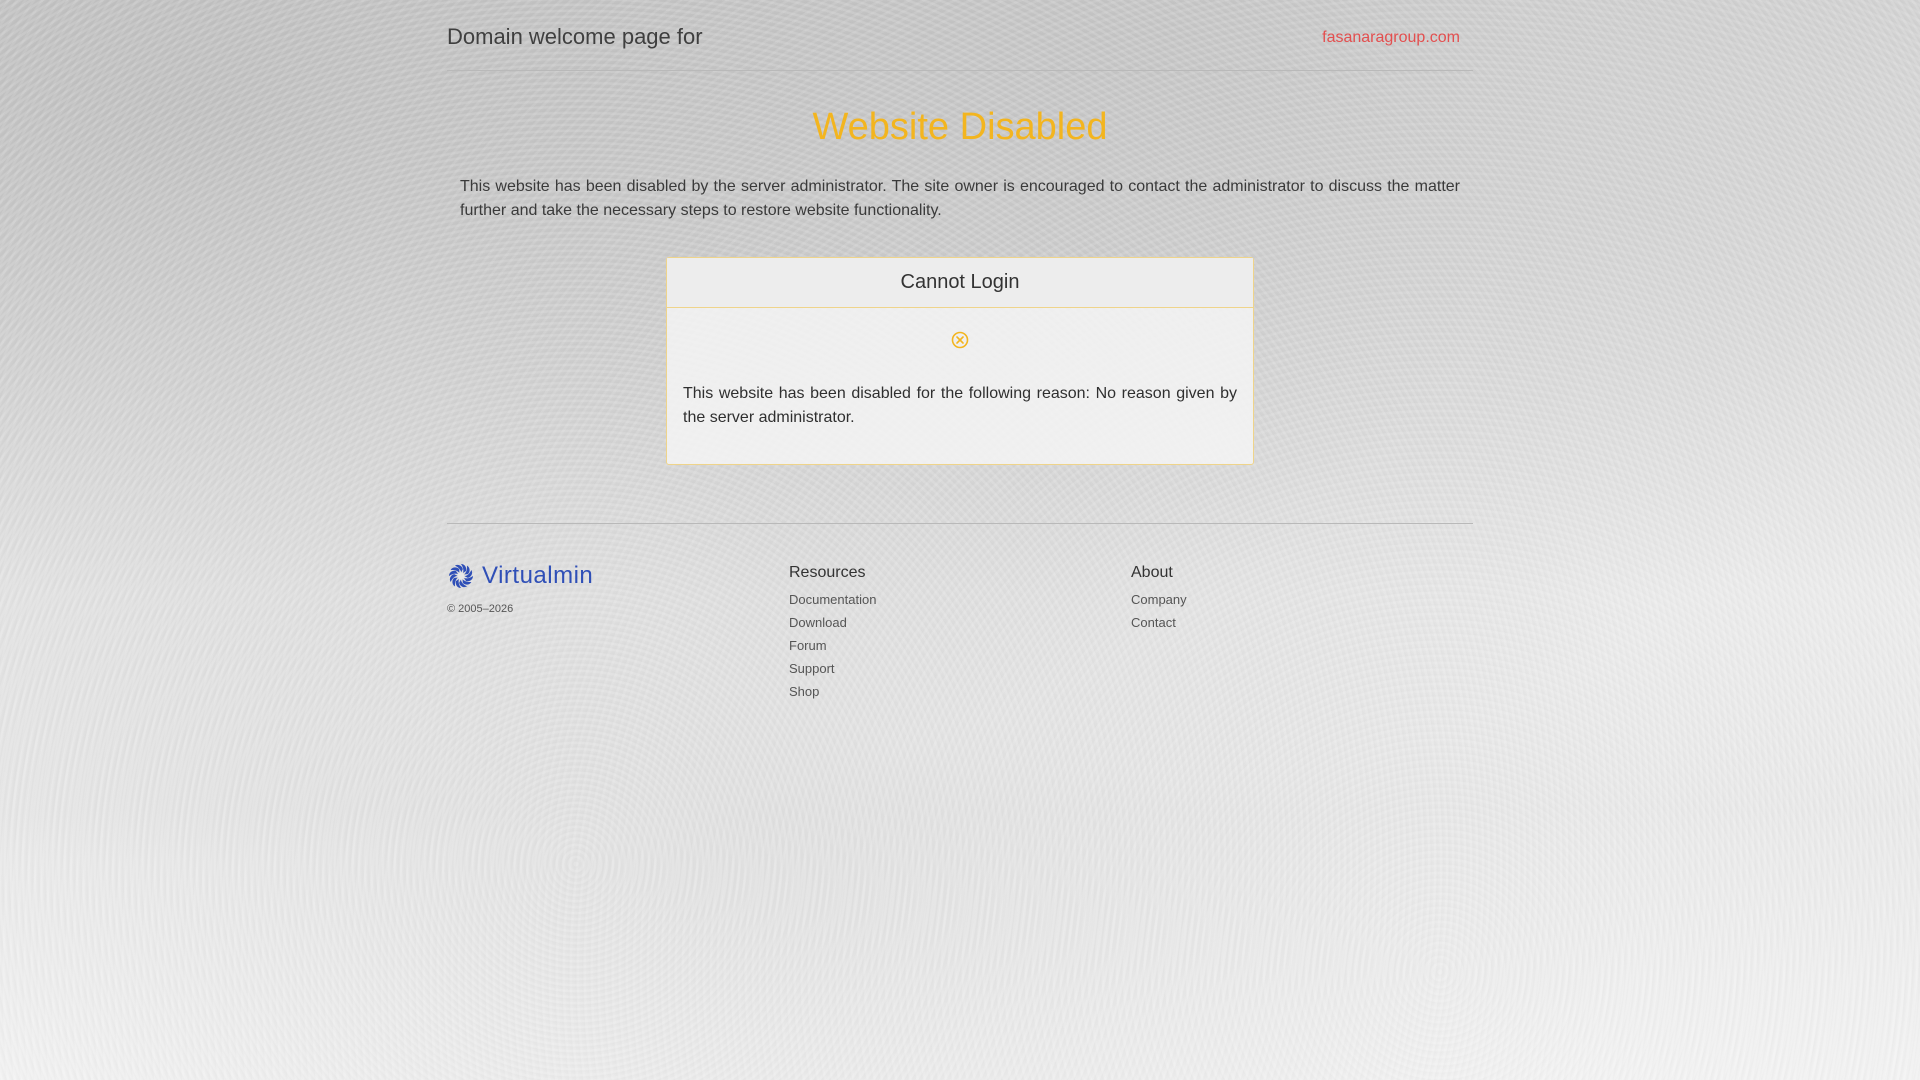 The width and height of the screenshot is (1920, 1080). Describe the element at coordinates (827, 573) in the screenshot. I see `resources-heading: Resources` at that location.